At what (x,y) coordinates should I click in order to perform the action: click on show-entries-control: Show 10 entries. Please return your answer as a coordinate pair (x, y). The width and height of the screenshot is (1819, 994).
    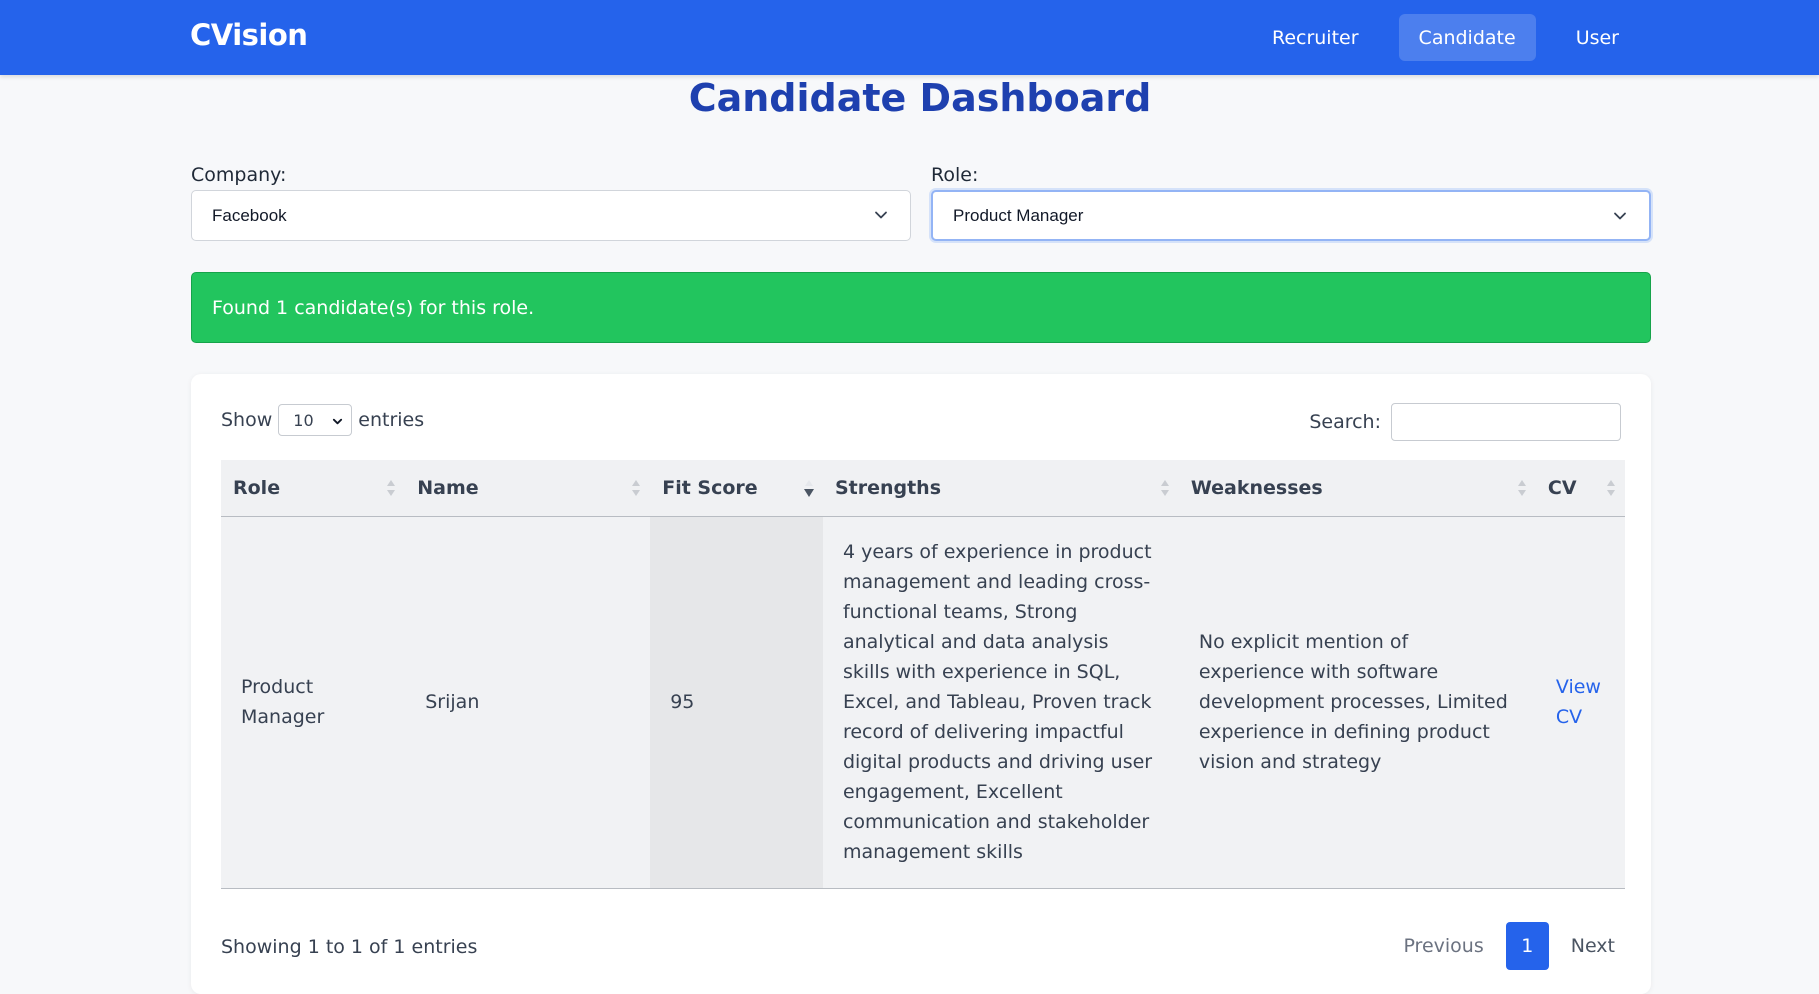
    Looking at the image, I should click on (322, 420).